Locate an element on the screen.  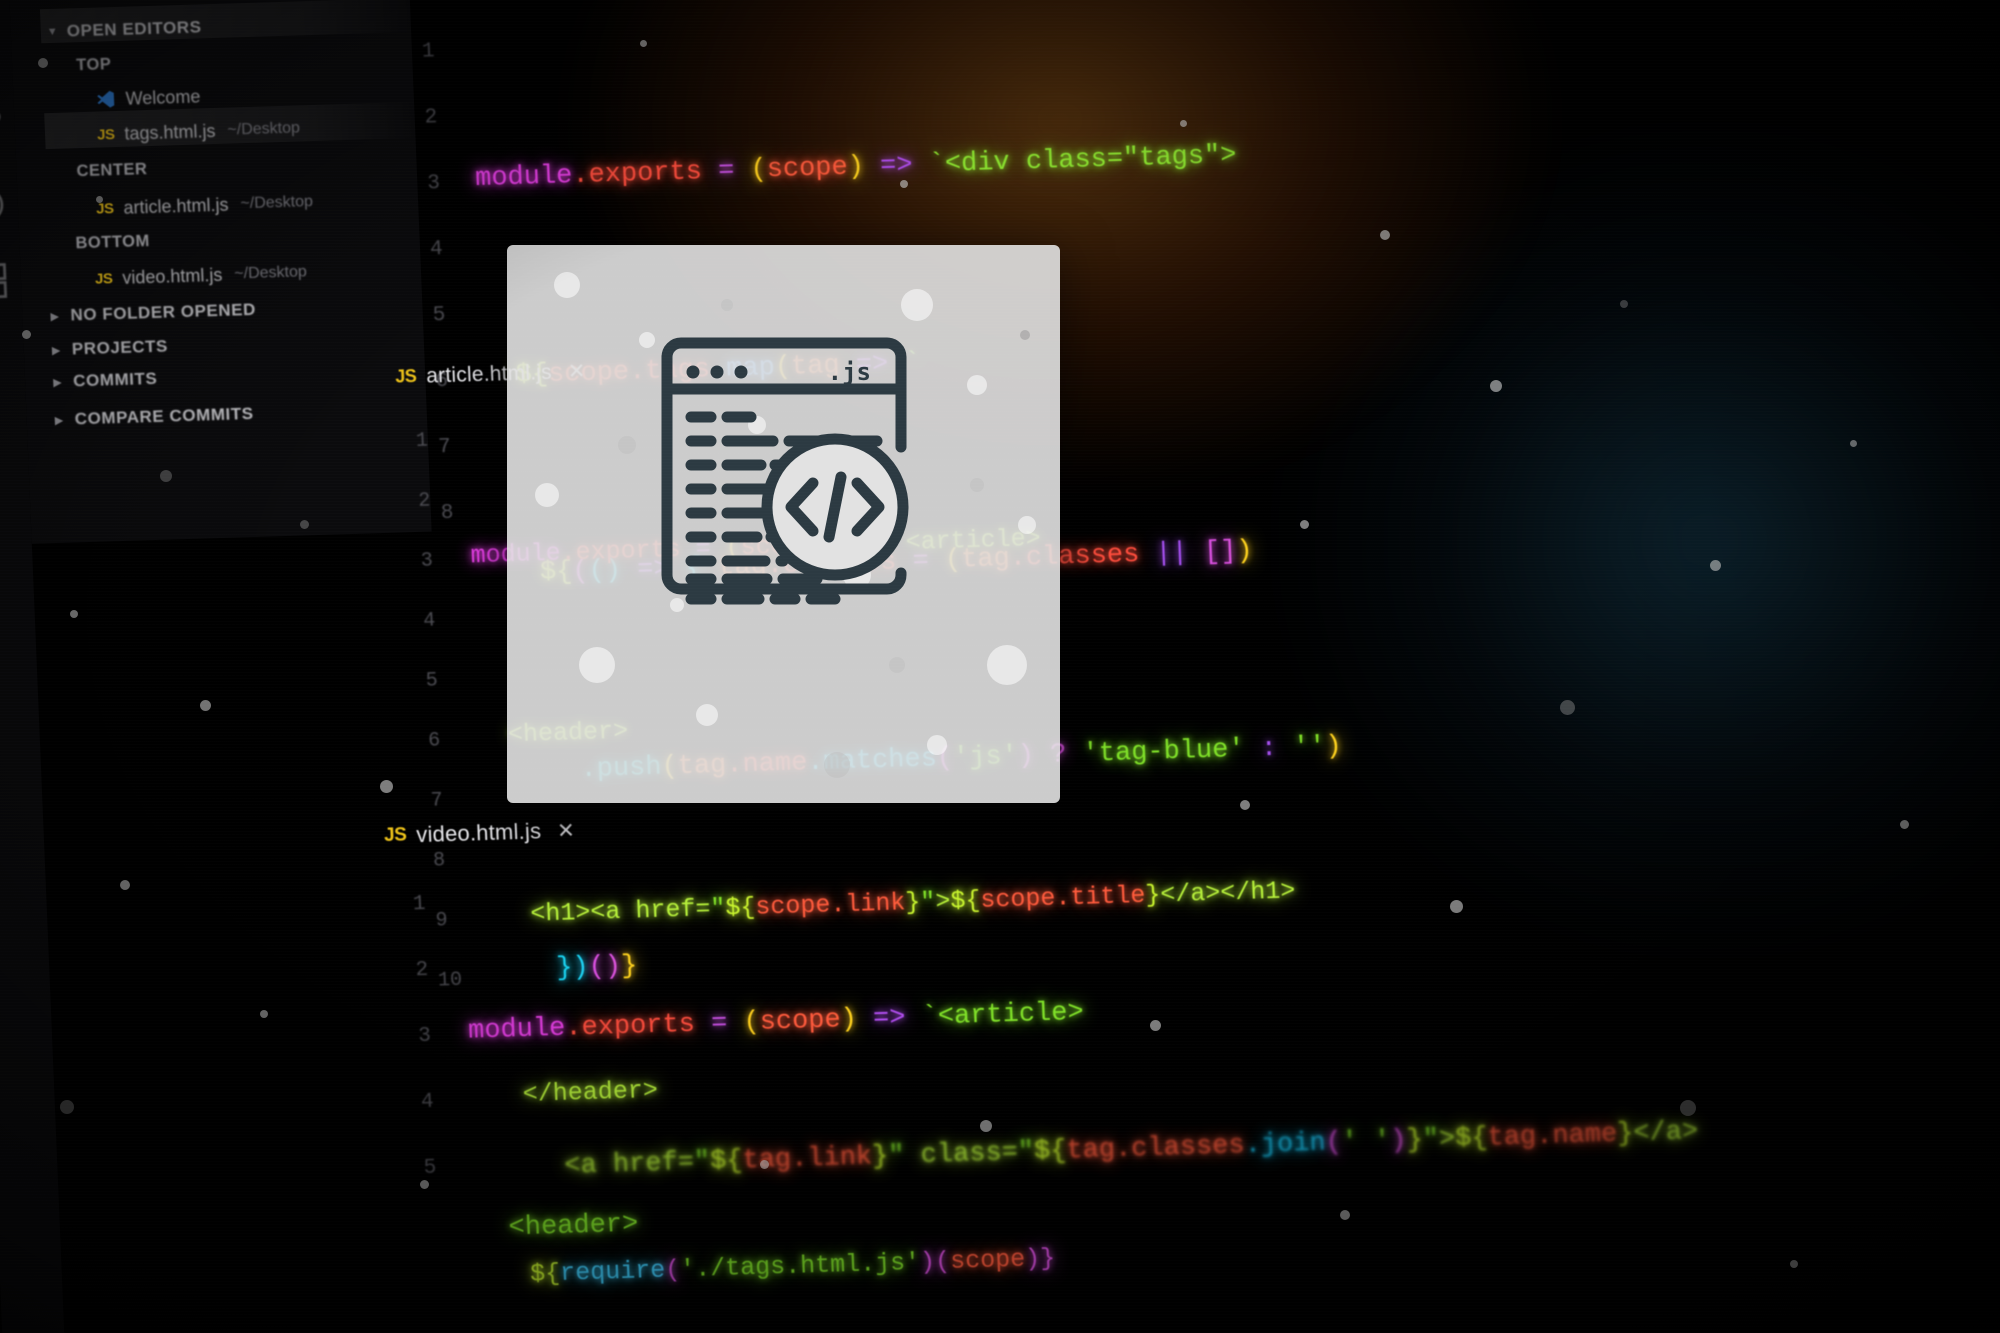
vscode-icon is located at coordinates (105, 99).